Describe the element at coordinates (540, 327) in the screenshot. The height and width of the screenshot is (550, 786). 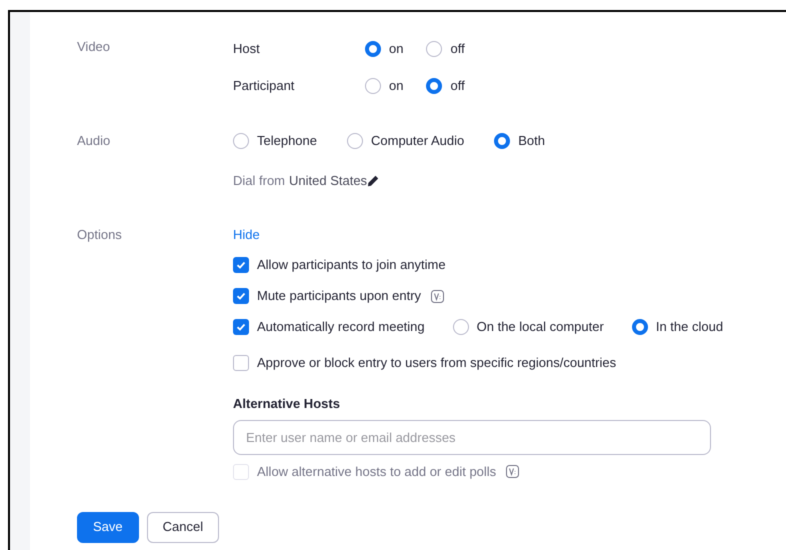
I see `radio-label: On the local computer` at that location.